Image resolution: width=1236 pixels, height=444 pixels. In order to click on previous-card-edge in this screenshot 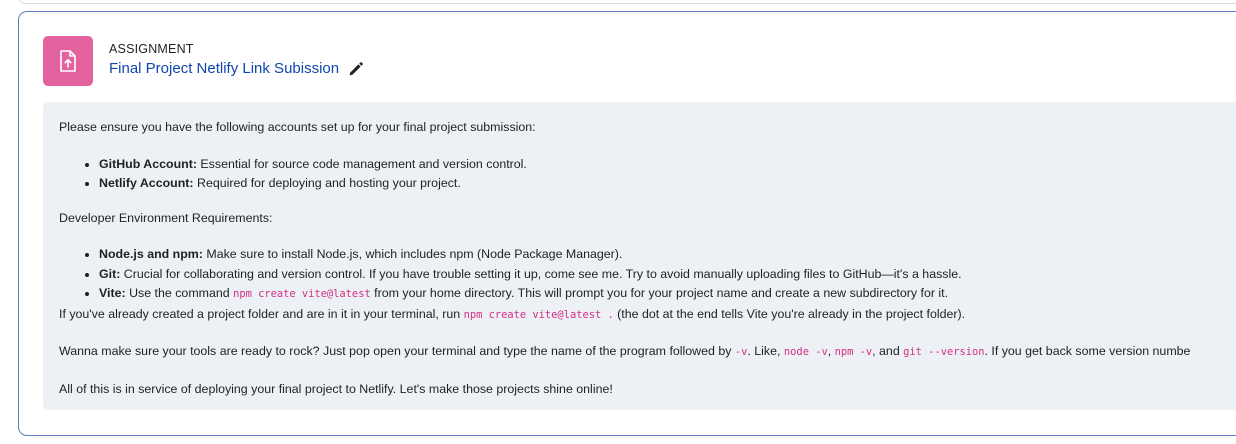, I will do `click(627, 2)`.